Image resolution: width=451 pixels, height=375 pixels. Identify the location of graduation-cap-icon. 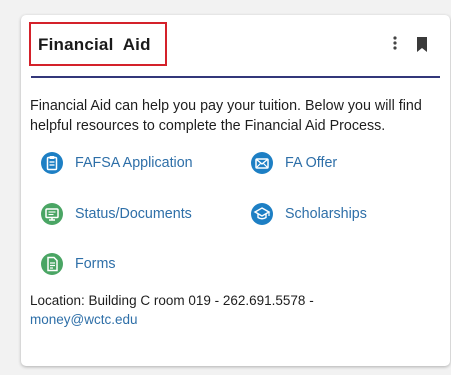
(262, 214).